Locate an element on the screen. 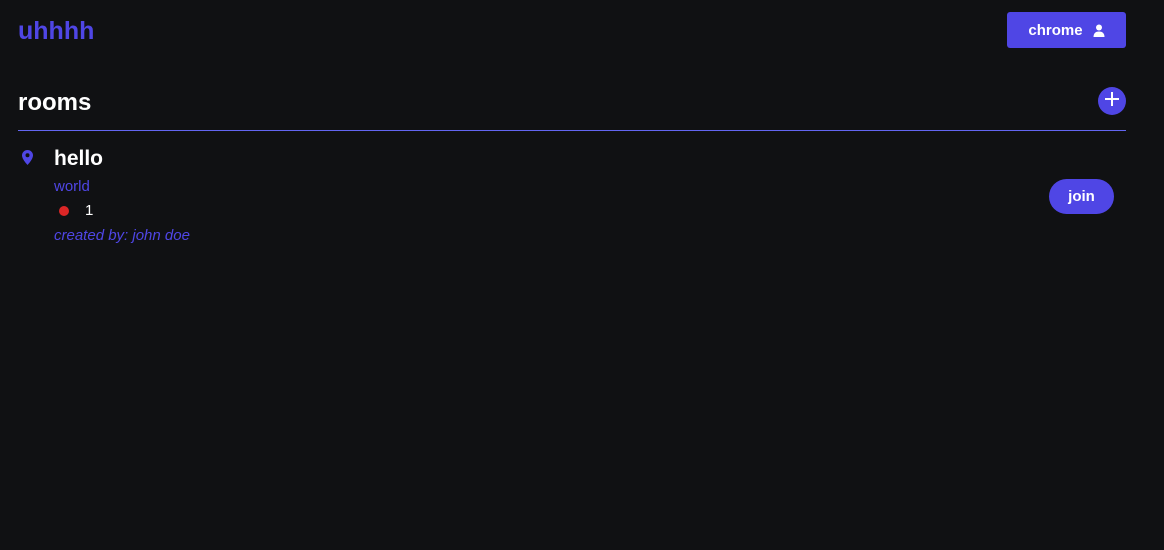  status-dot is located at coordinates (64, 211).